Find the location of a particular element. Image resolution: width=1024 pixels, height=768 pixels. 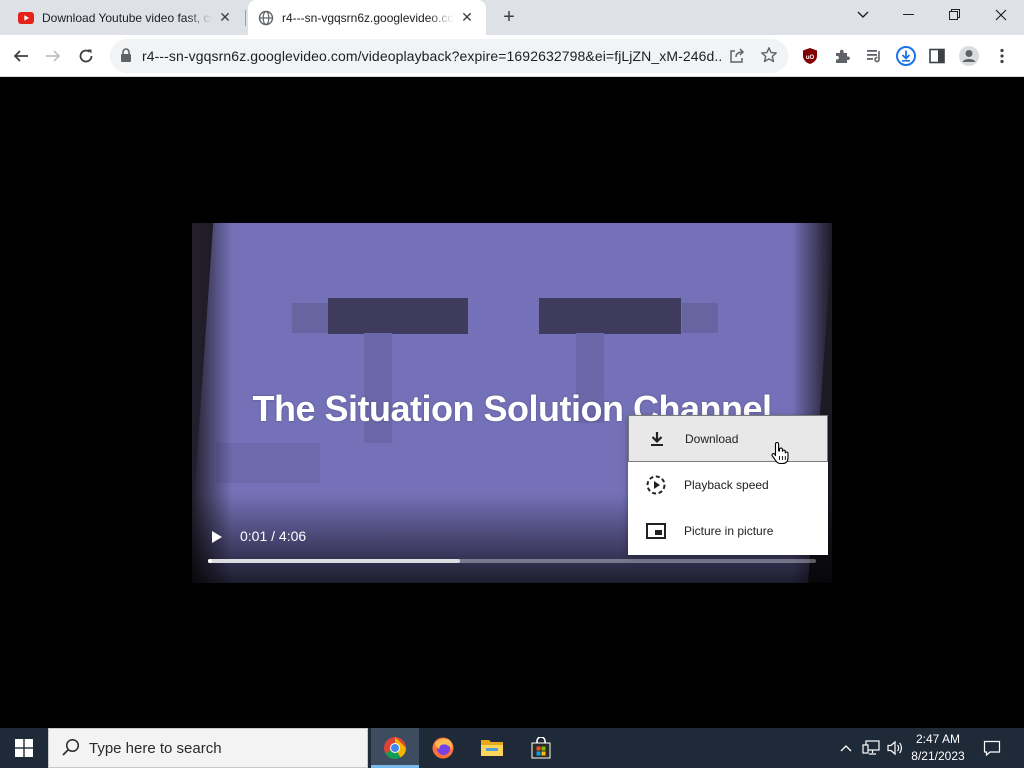

network-icon is located at coordinates (871, 748).